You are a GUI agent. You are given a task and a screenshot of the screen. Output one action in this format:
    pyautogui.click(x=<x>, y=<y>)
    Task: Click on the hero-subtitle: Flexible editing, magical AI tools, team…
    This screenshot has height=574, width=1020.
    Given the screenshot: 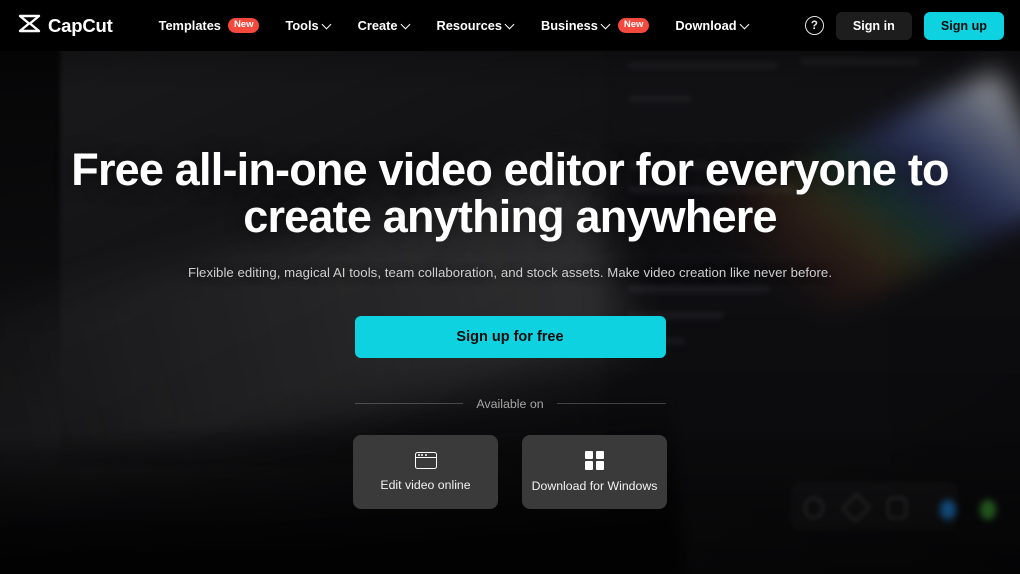 What is the action you would take?
    pyautogui.click(x=510, y=272)
    